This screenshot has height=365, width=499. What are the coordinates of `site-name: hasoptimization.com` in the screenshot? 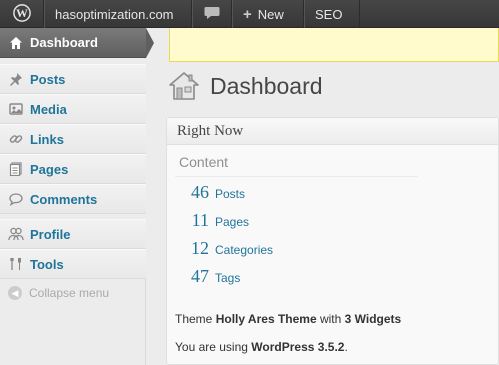 It's located at (114, 14).